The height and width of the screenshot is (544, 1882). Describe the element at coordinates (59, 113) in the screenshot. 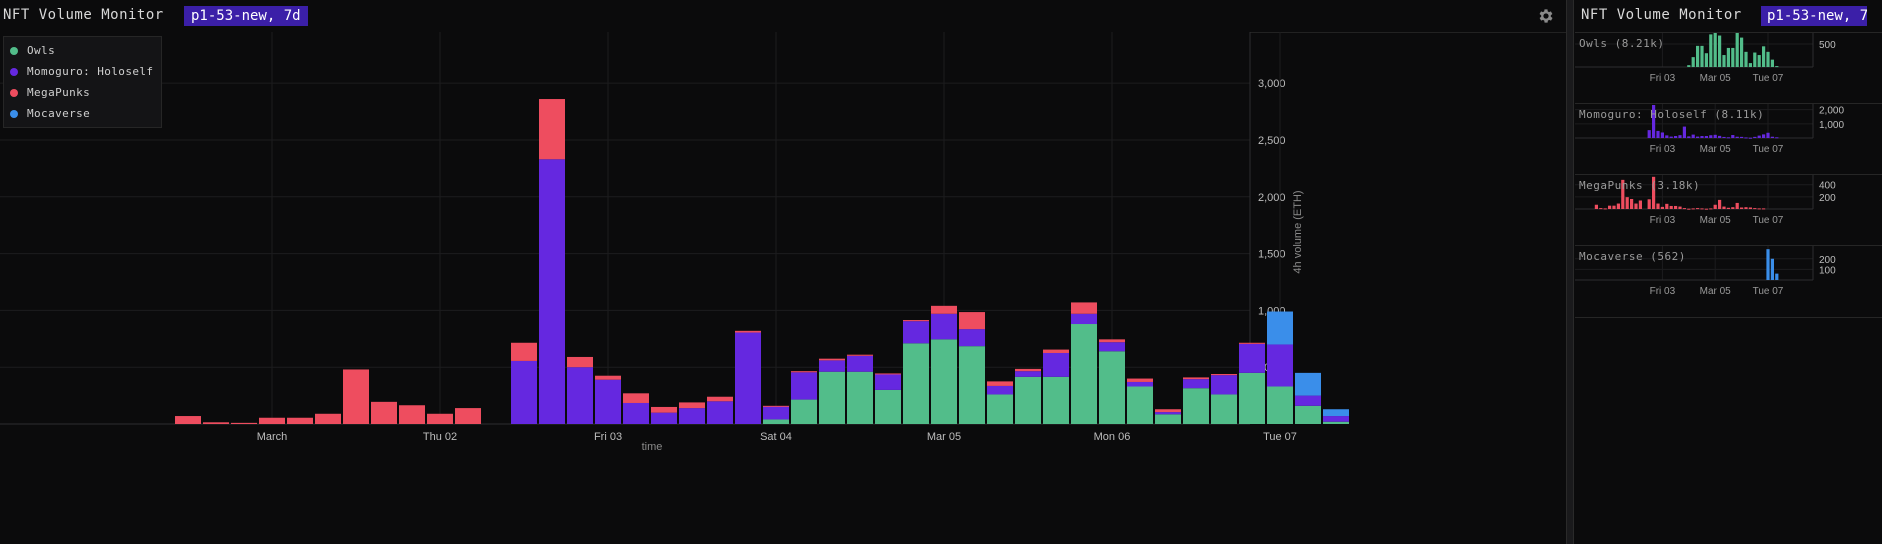

I see `legend-label: Mocaverse` at that location.